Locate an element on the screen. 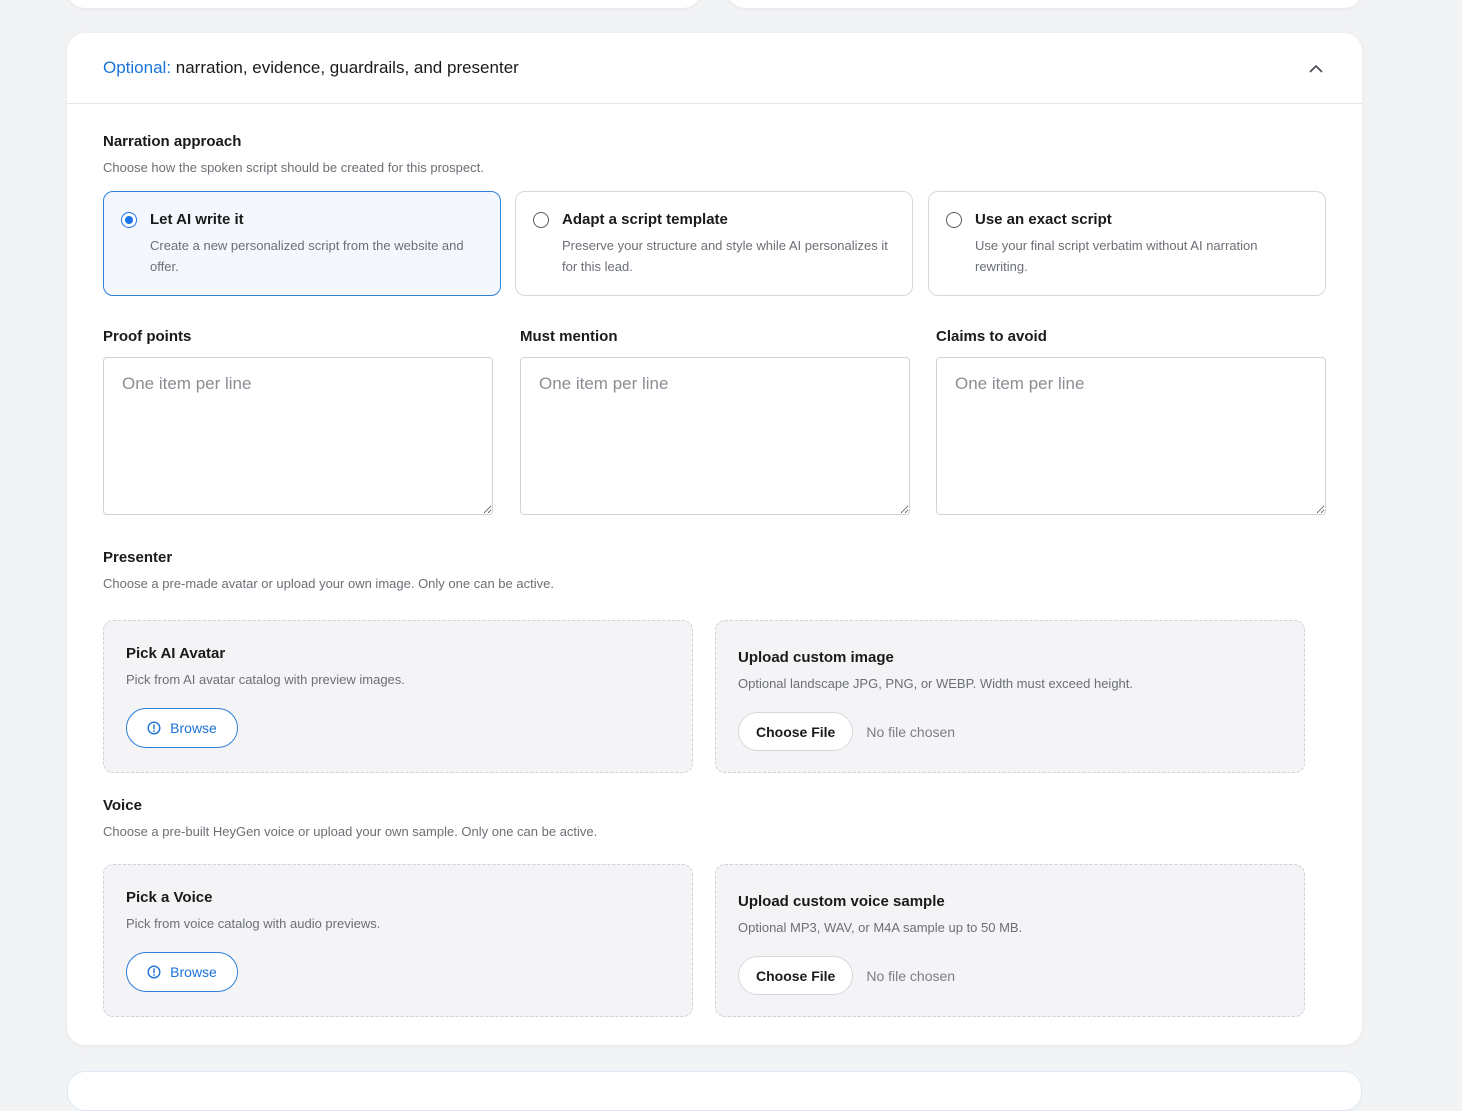  next-card is located at coordinates (714, 1091).